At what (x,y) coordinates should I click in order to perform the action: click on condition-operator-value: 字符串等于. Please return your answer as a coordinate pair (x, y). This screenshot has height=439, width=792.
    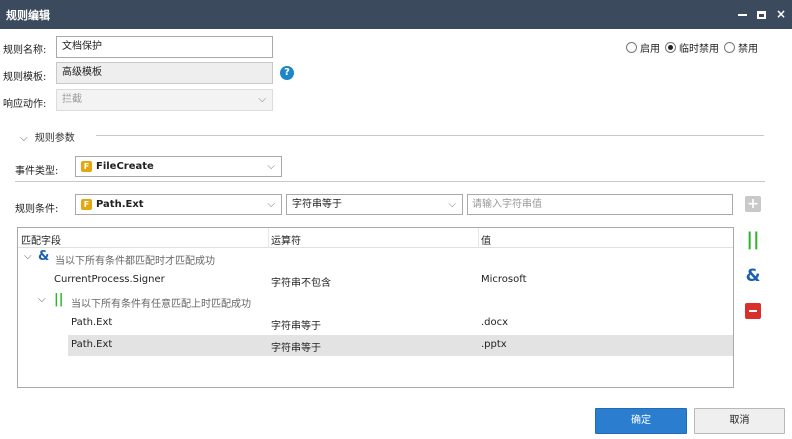
    Looking at the image, I should click on (317, 204).